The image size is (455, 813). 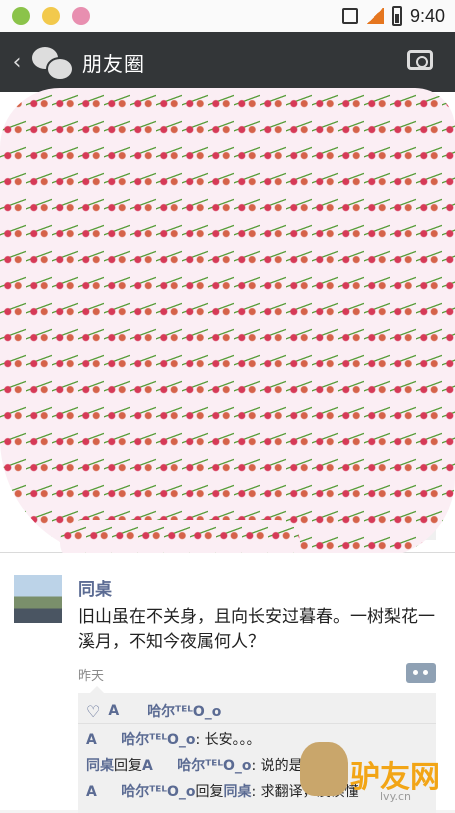 What do you see at coordinates (91, 676) in the screenshot?
I see `post-time: 昨天` at bounding box center [91, 676].